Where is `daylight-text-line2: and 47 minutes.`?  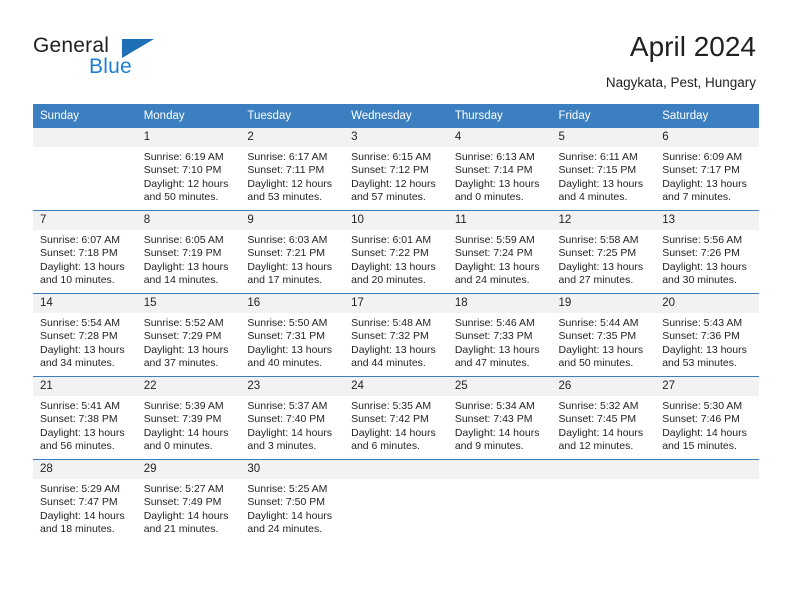
daylight-text-line2: and 47 minutes. is located at coordinates (492, 363).